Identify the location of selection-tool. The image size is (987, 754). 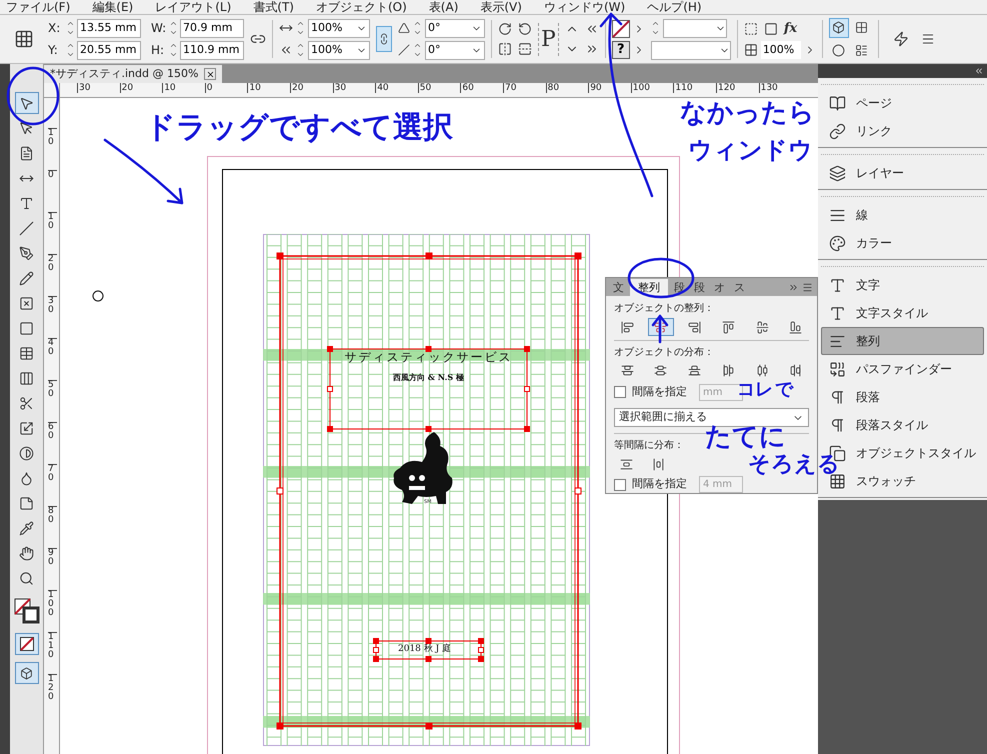
(26, 103).